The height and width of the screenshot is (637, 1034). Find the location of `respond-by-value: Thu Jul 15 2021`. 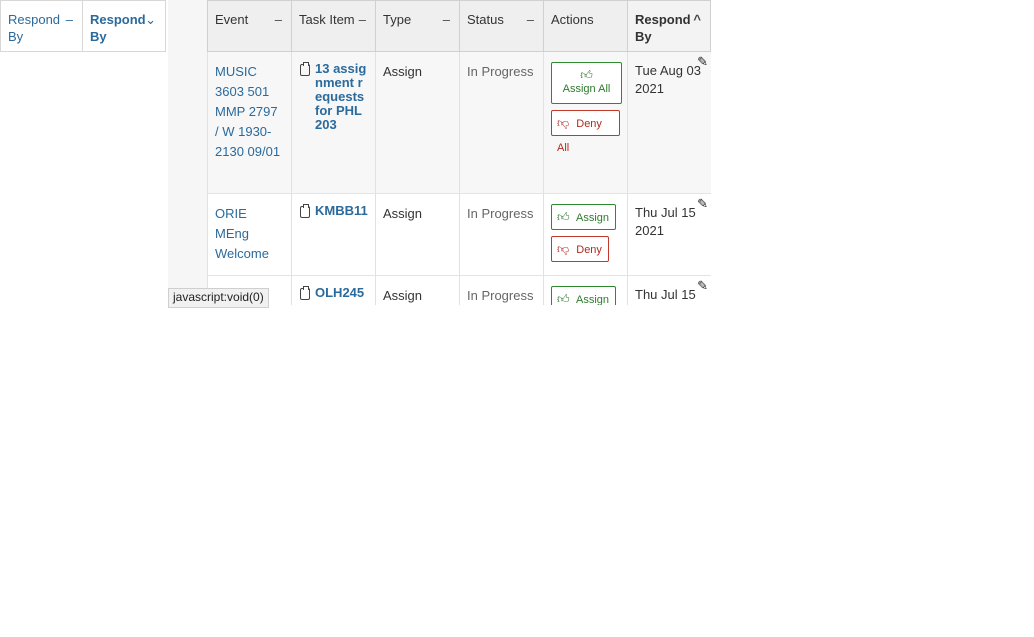

respond-by-value: Thu Jul 15 2021 is located at coordinates (665, 221).